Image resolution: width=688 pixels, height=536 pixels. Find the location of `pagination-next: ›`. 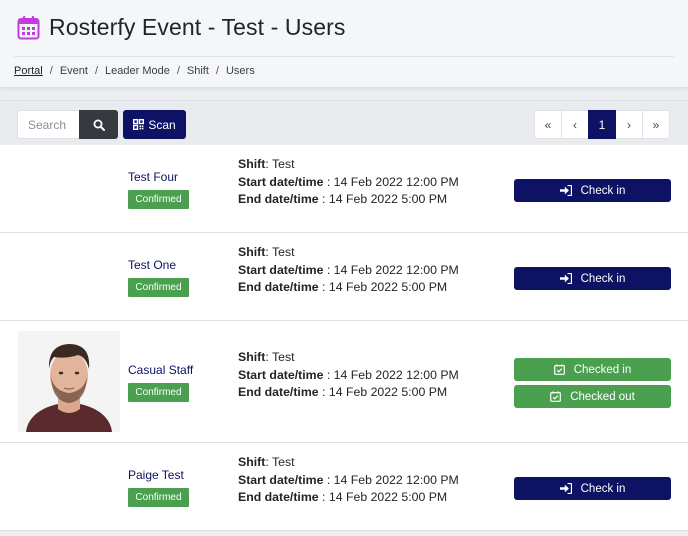

pagination-next: › is located at coordinates (629, 124).